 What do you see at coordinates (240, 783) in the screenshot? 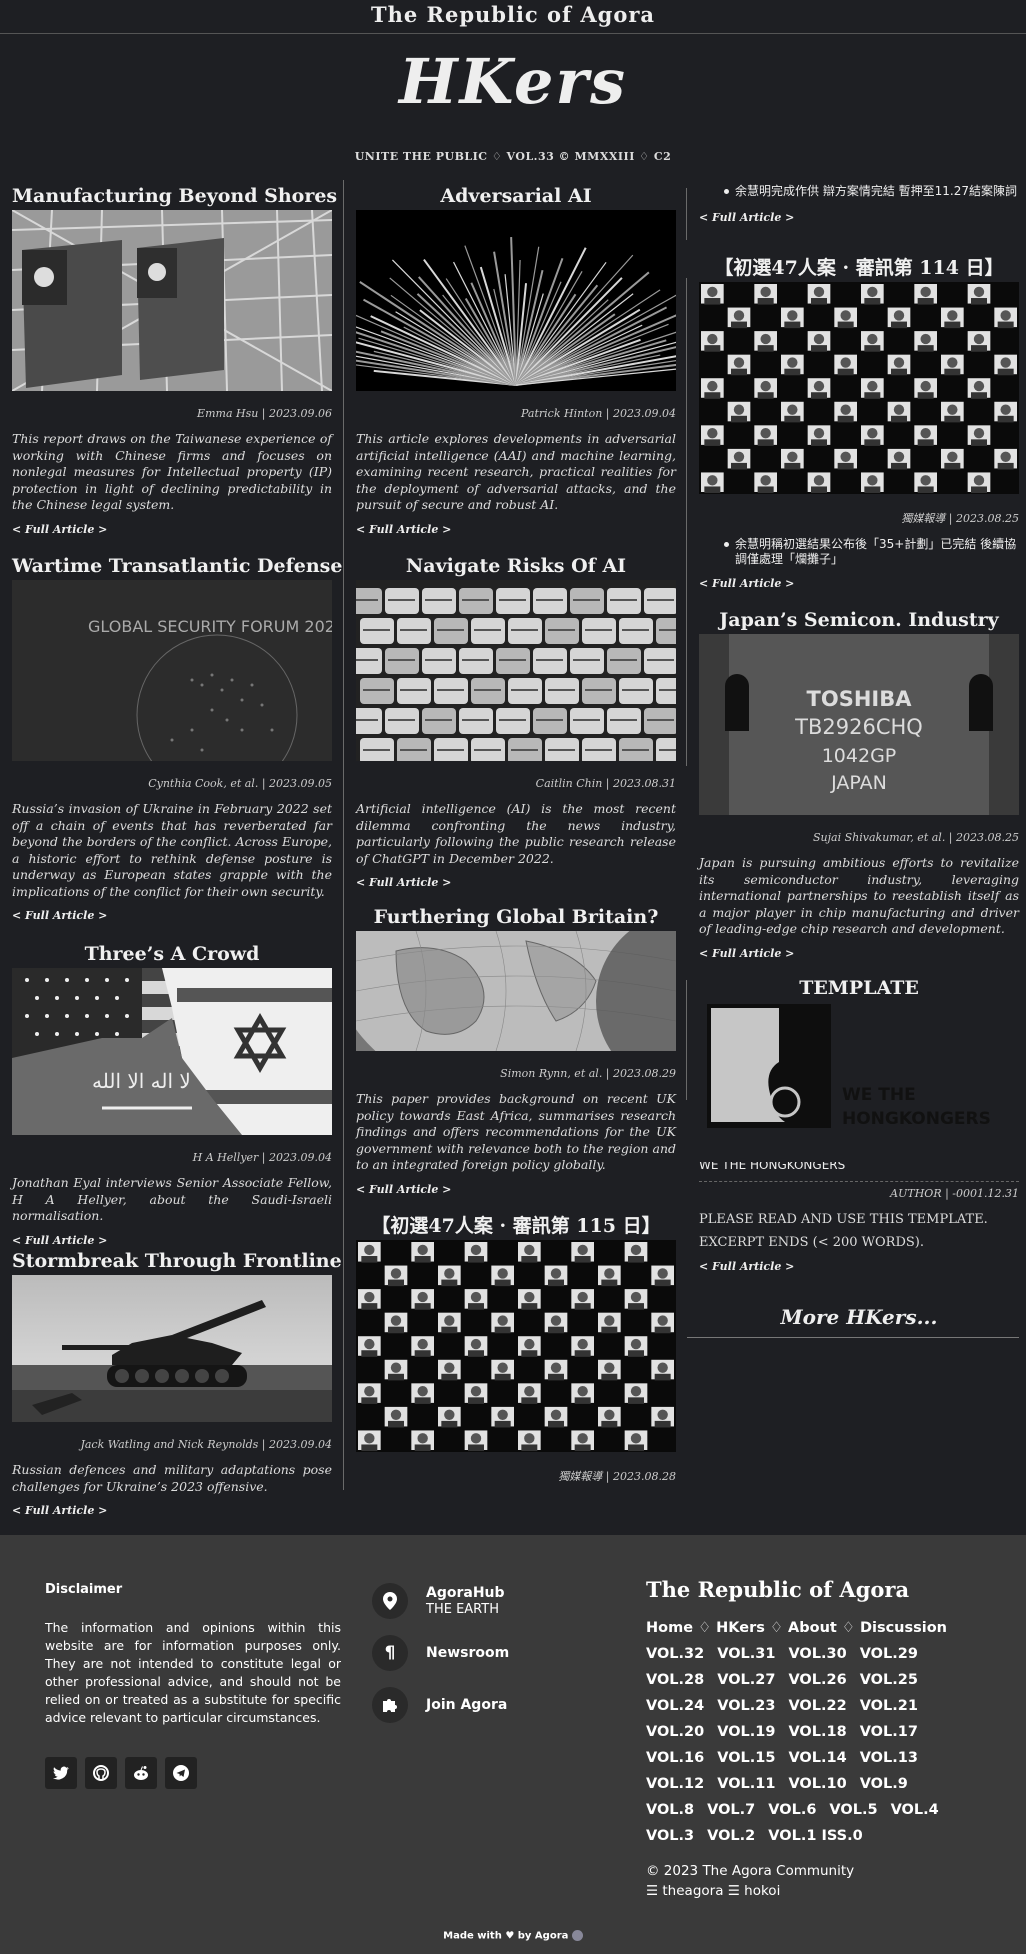
I see `article-byline: Cynthia Cook, et al. | 2023.09.05` at bounding box center [240, 783].